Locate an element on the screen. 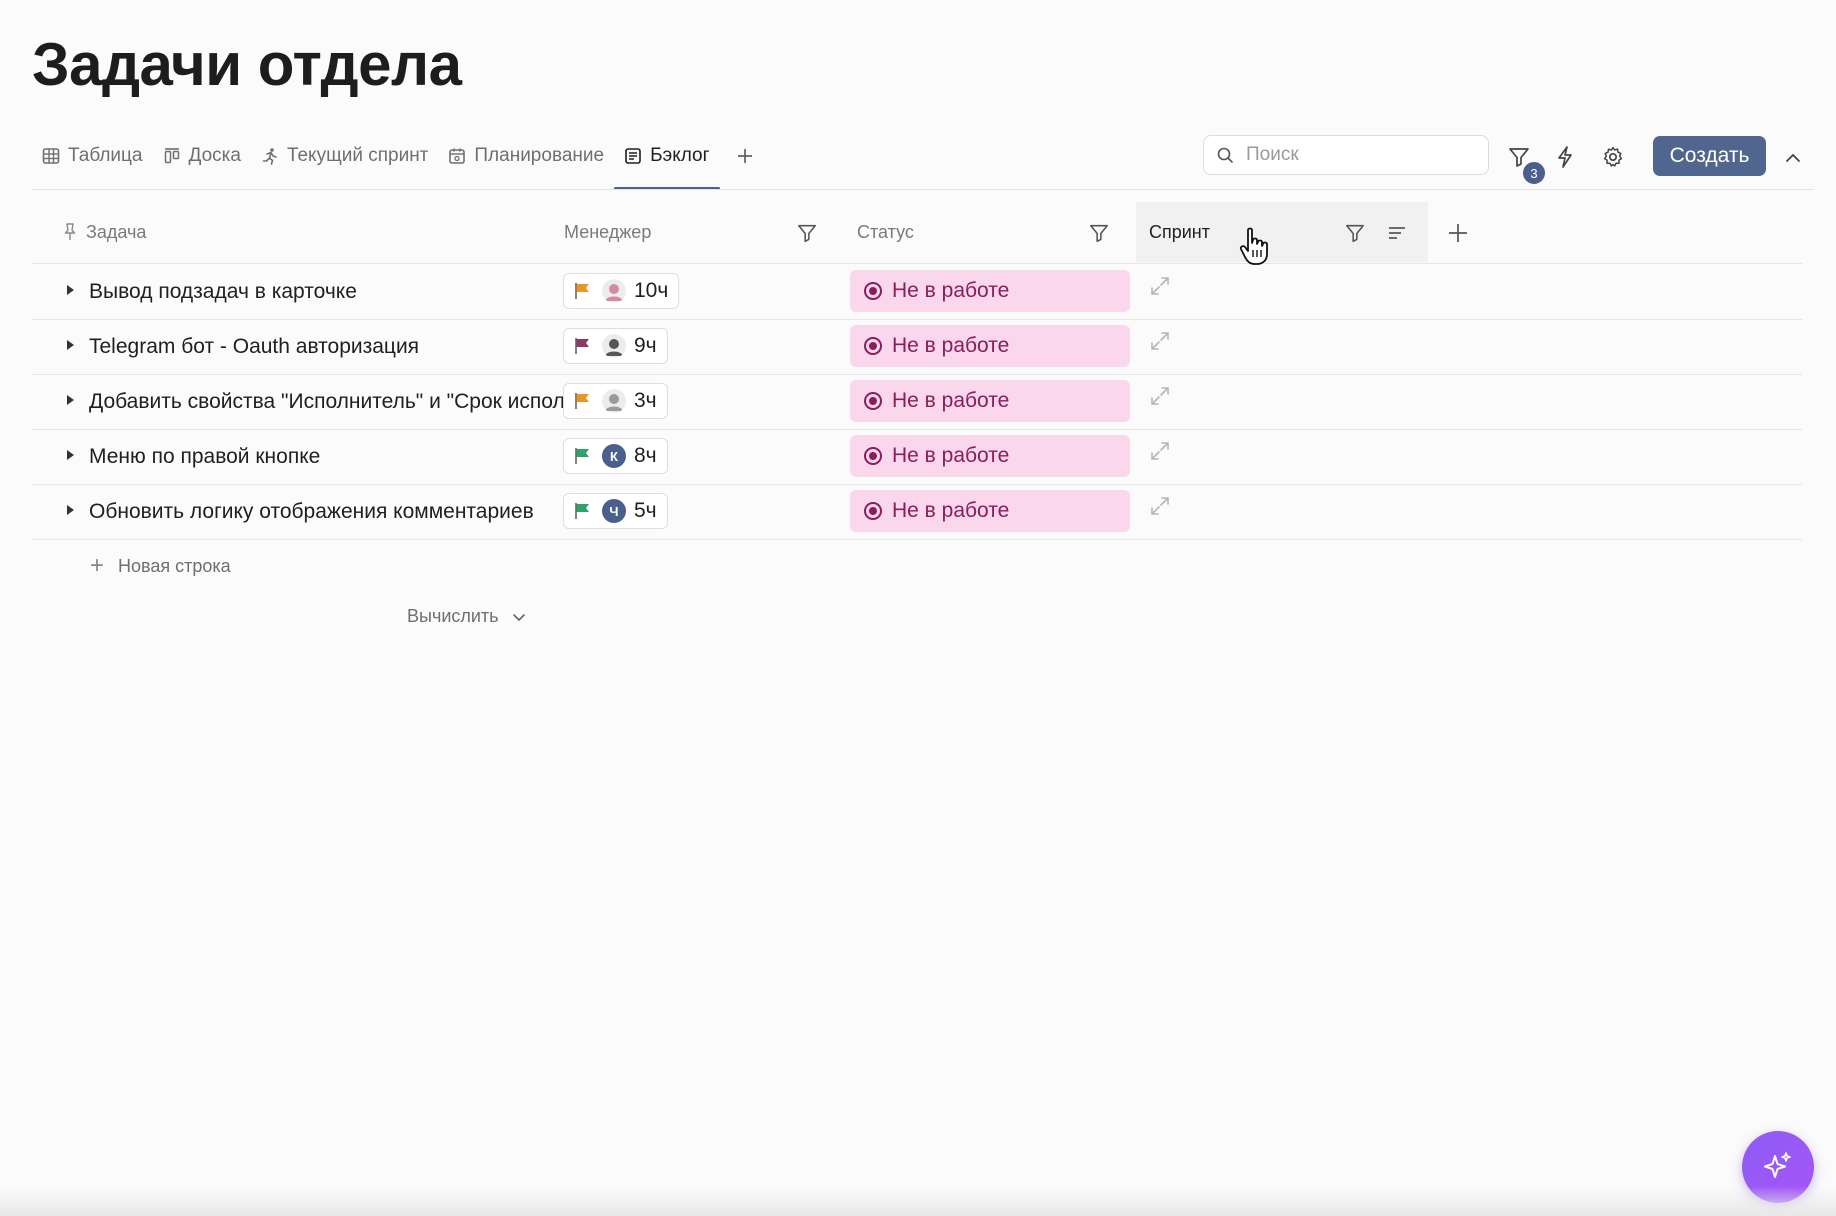  search-icon is located at coordinates (1225, 155).